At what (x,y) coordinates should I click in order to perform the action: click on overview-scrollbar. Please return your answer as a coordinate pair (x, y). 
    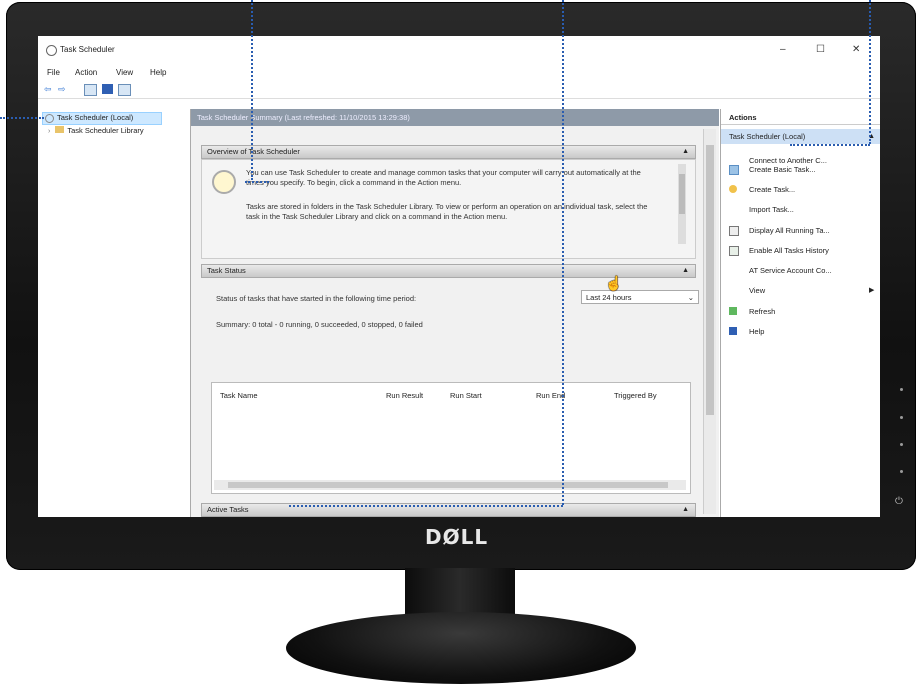
    Looking at the image, I should click on (682, 204).